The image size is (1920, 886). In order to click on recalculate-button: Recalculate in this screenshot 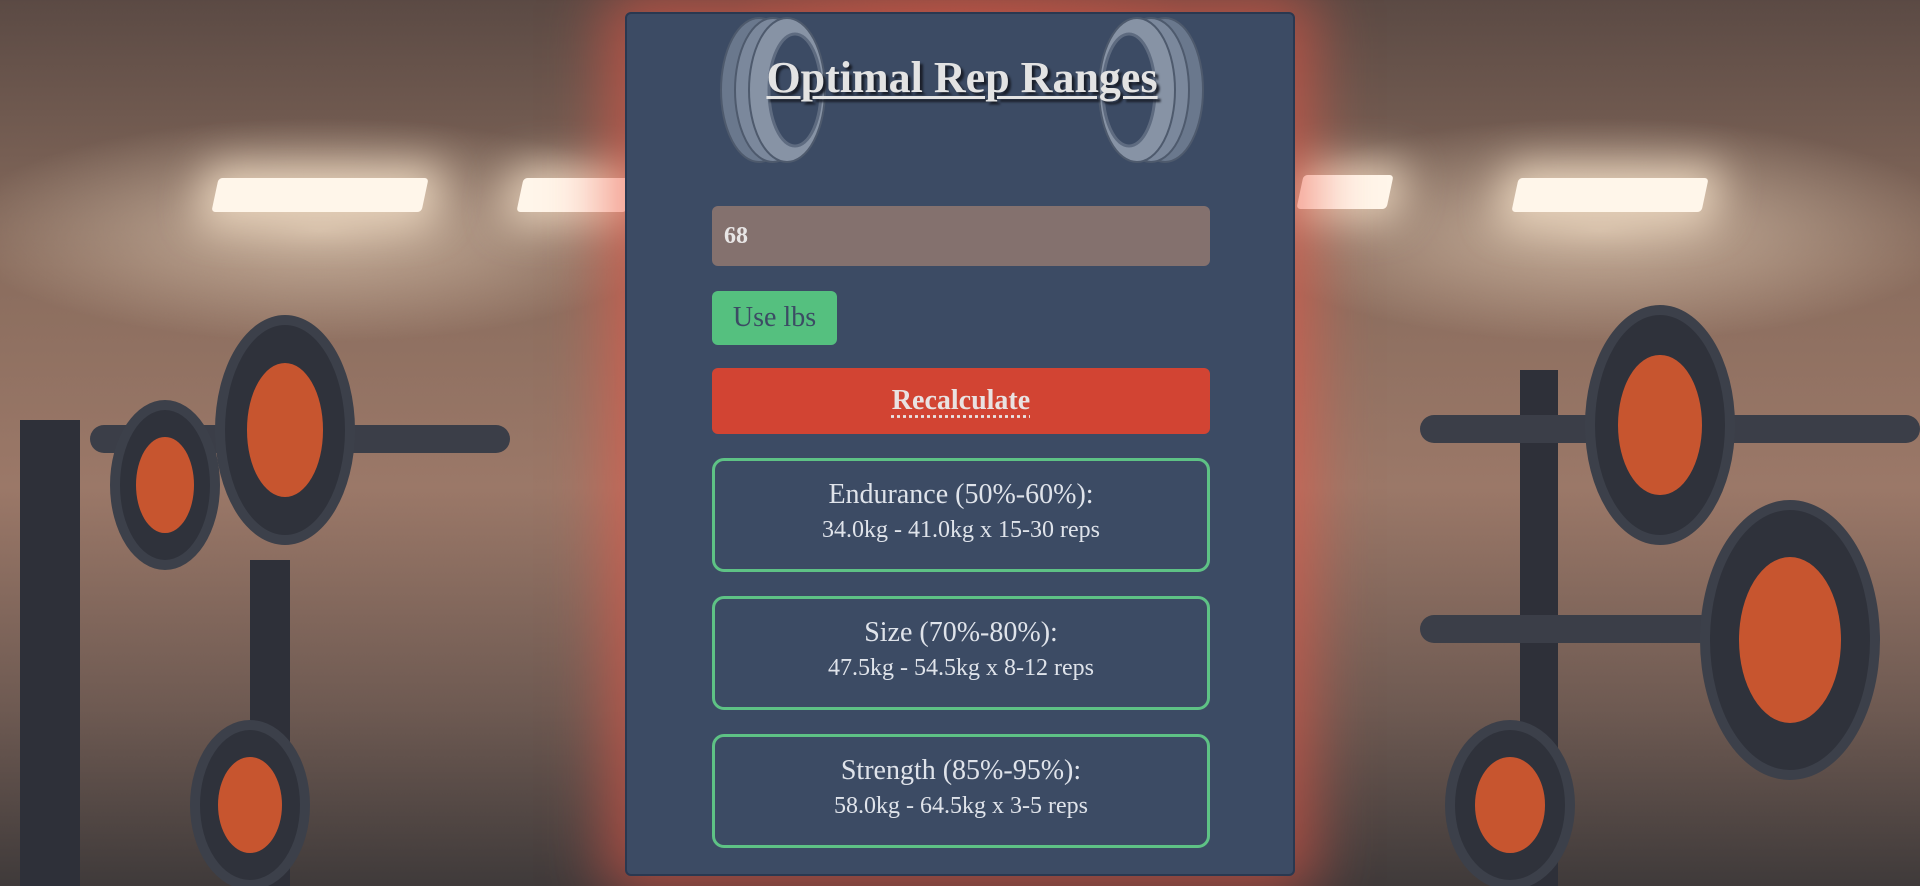, I will do `click(961, 401)`.